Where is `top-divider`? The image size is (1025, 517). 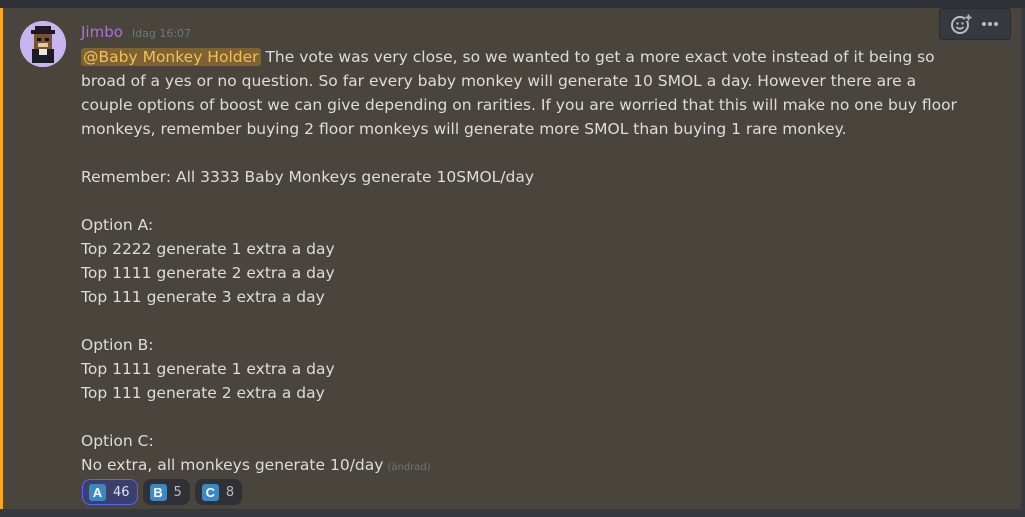
top-divider is located at coordinates (512, 4).